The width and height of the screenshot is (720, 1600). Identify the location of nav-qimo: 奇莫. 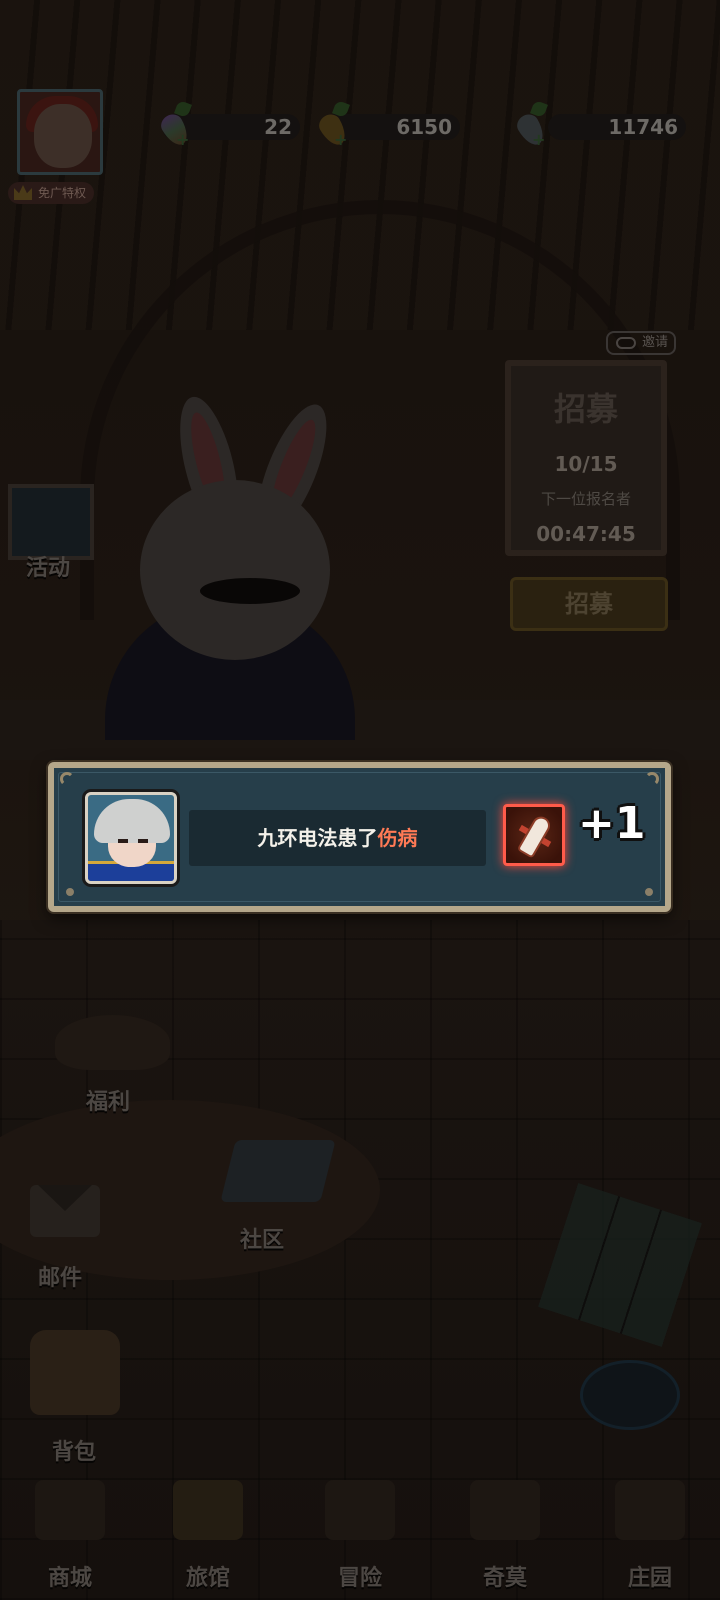
(505, 1535).